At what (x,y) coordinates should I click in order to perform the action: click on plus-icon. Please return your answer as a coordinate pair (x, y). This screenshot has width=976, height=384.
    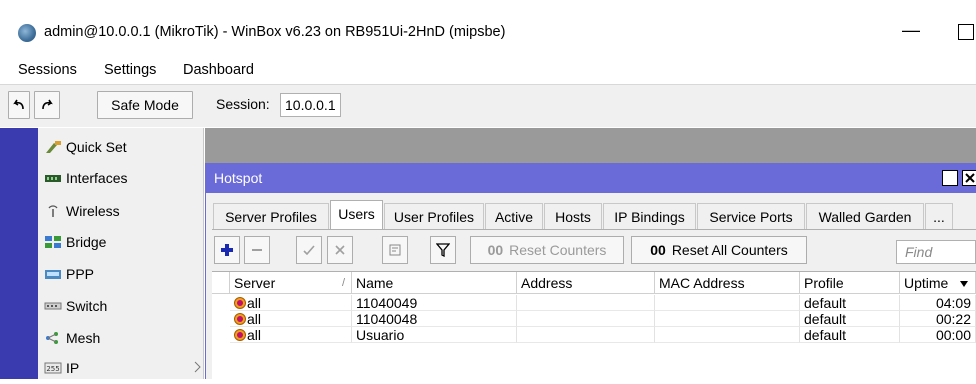
    Looking at the image, I should click on (227, 250).